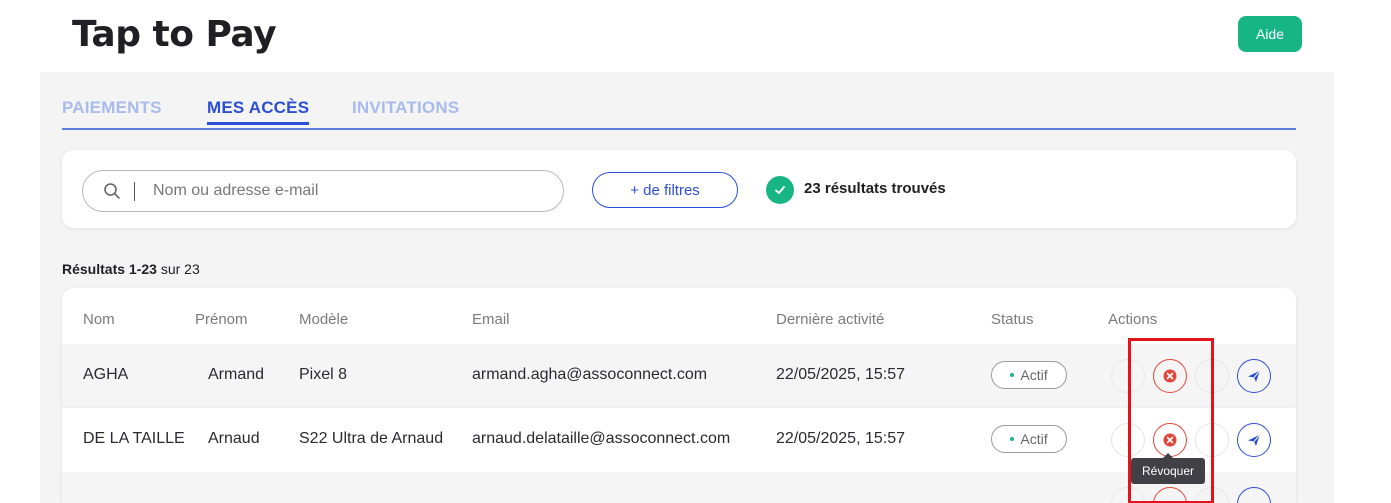  Describe the element at coordinates (695, 36) in the screenshot. I see `page-header: Tap to Pay Aide` at that location.